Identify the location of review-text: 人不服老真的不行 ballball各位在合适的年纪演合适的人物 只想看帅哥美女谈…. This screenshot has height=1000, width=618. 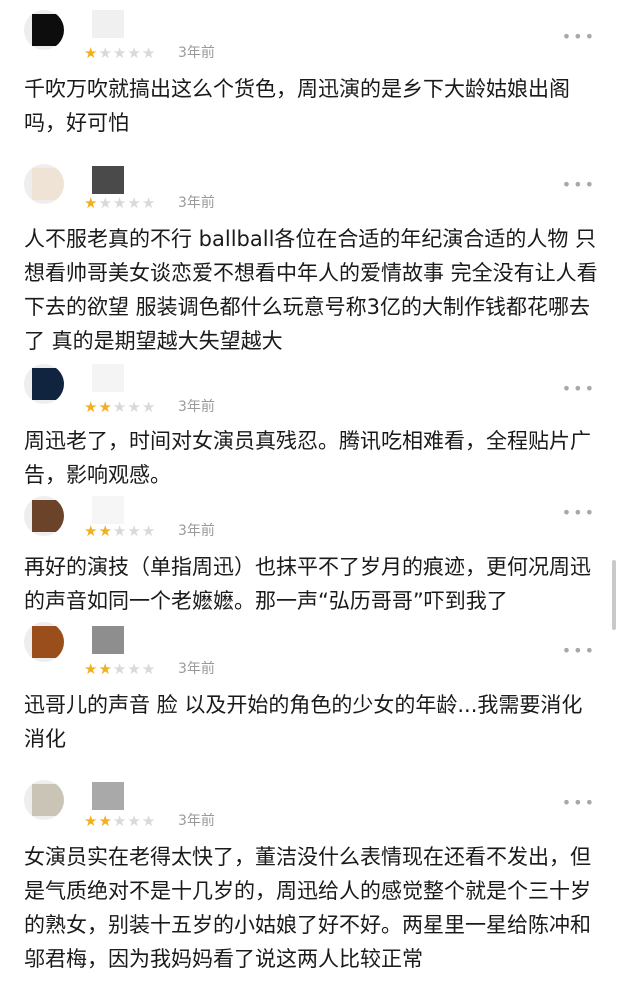
(311, 290).